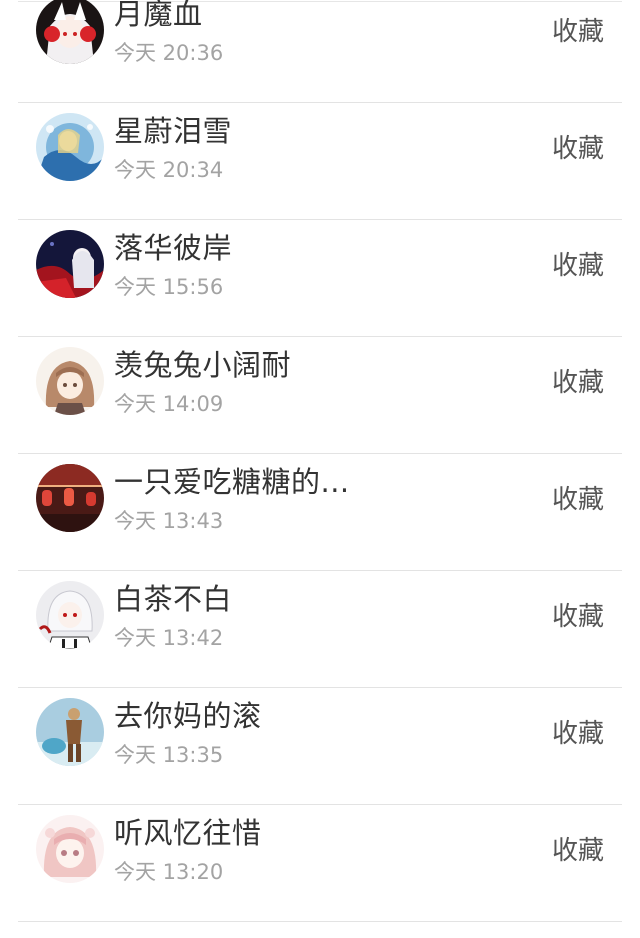 The image size is (640, 938). What do you see at coordinates (173, 599) in the screenshot?
I see `contact-name: 白茶不白` at bounding box center [173, 599].